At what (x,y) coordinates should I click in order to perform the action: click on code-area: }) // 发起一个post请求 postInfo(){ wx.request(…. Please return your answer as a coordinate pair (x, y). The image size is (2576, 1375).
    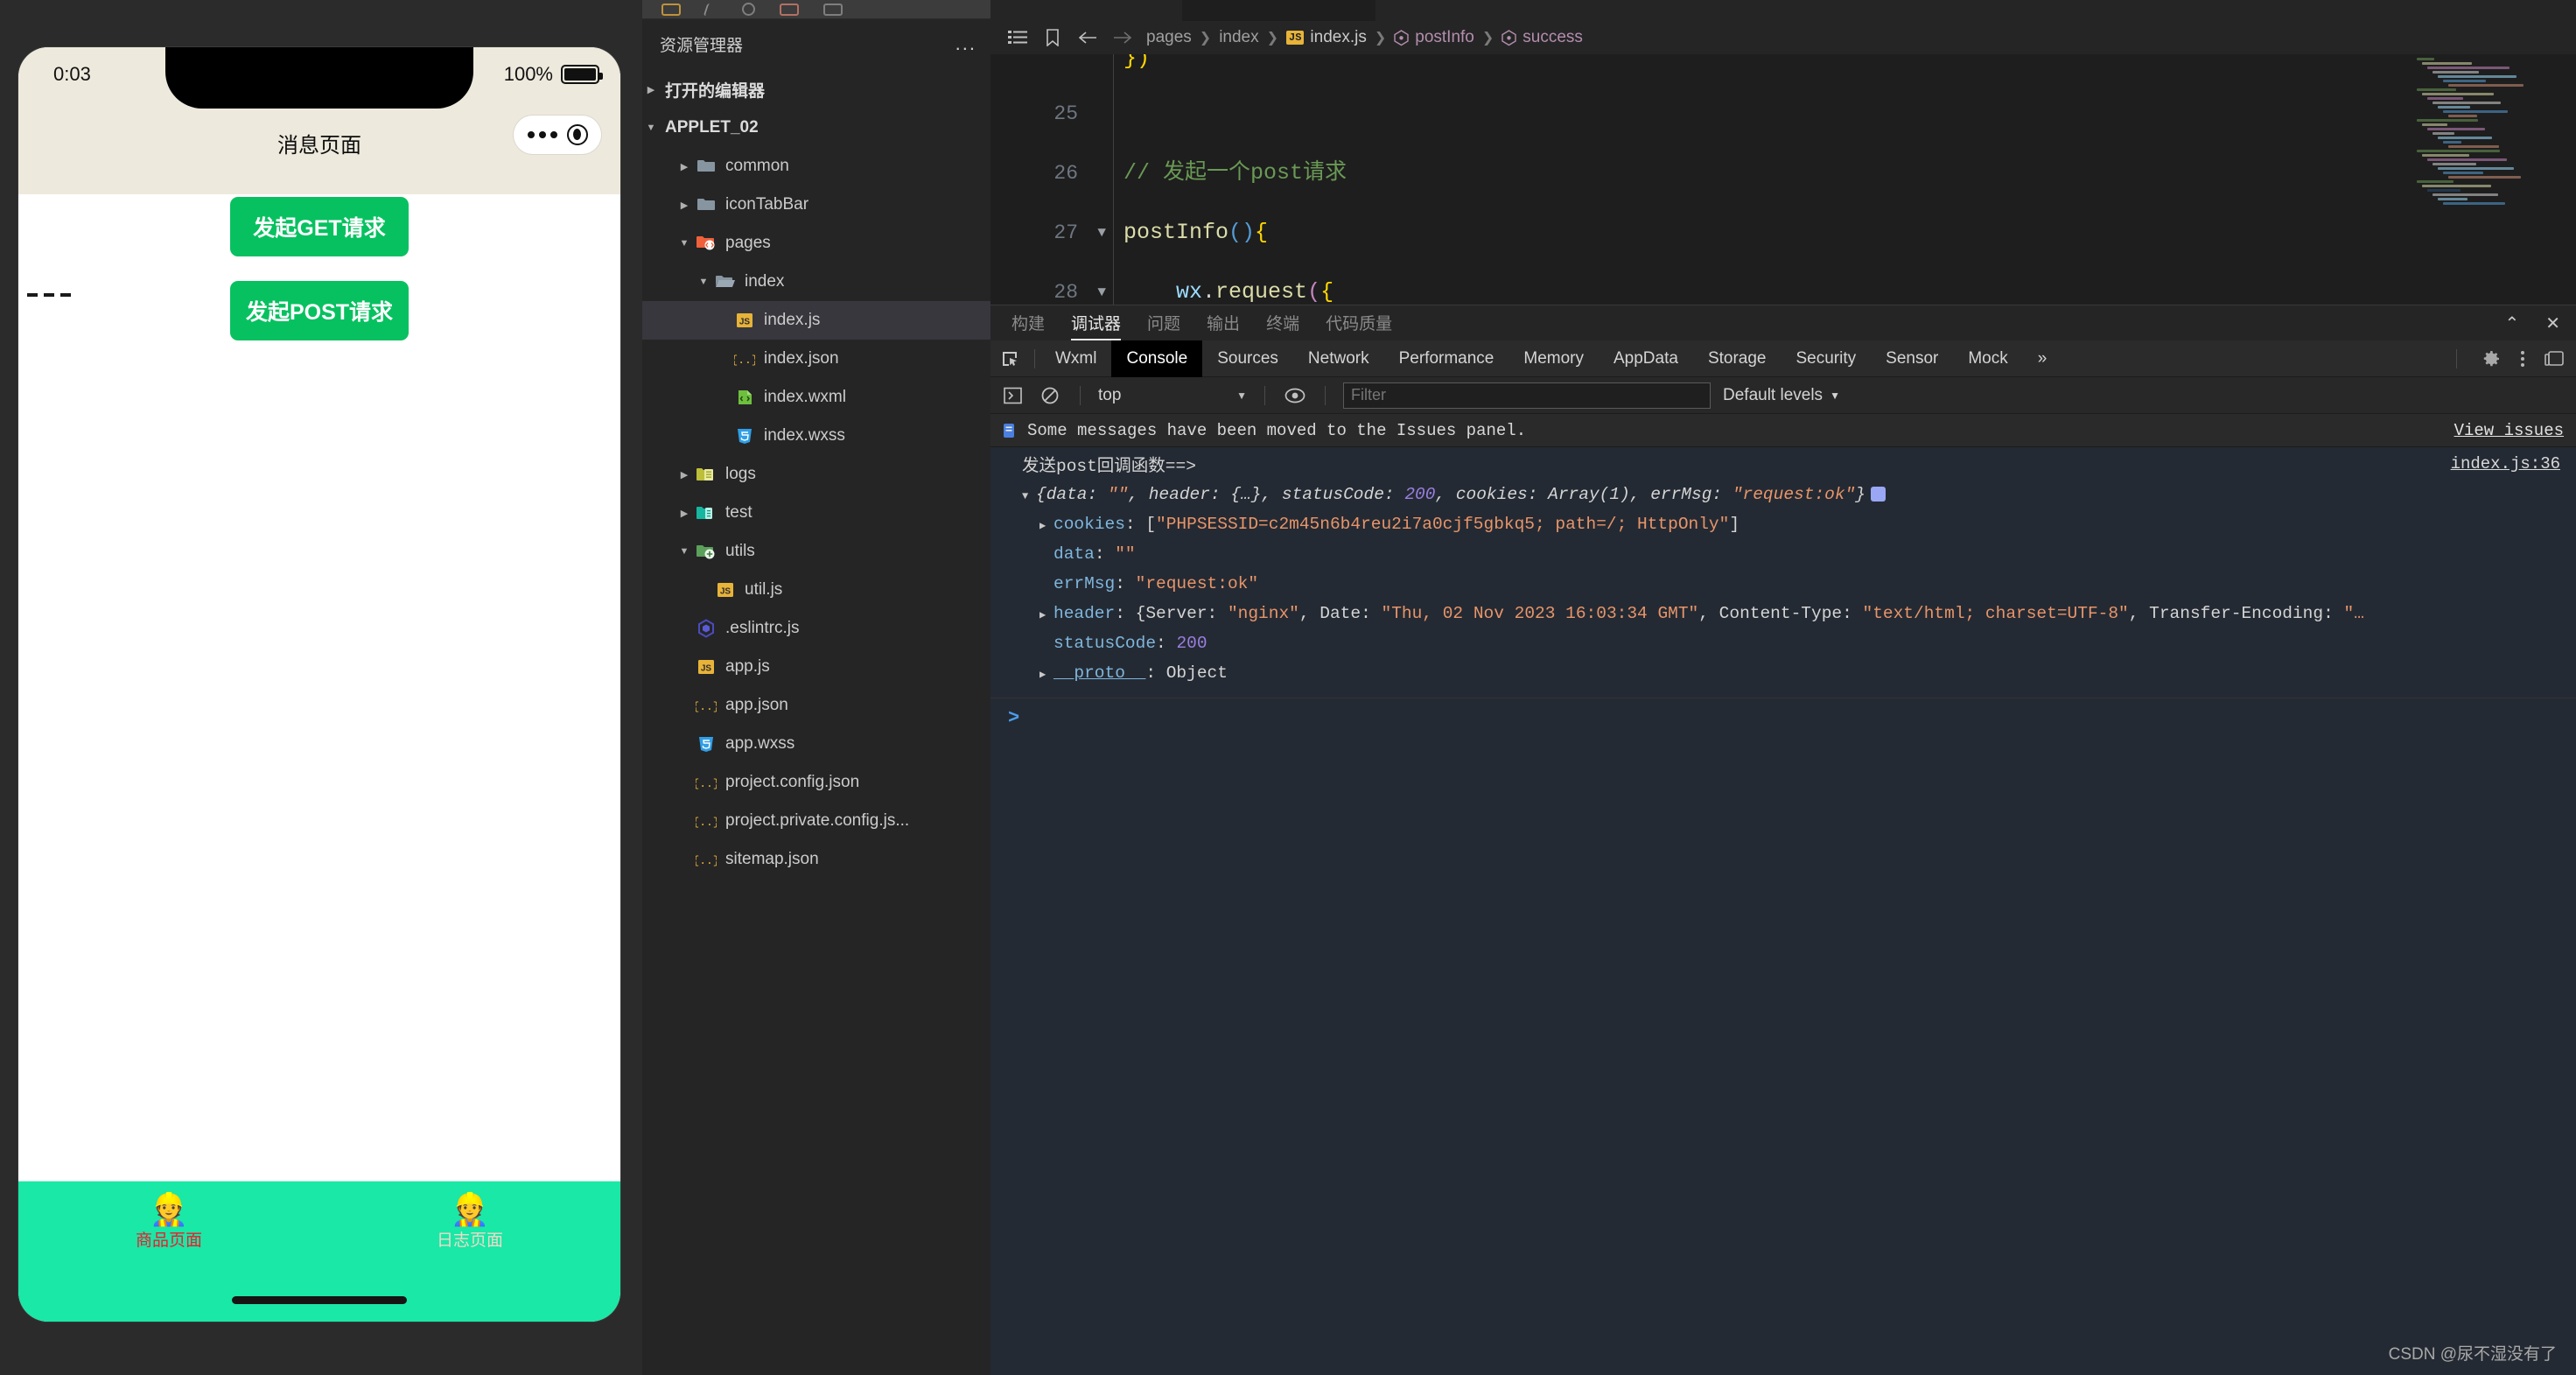
    Looking at the image, I should click on (1831, 179).